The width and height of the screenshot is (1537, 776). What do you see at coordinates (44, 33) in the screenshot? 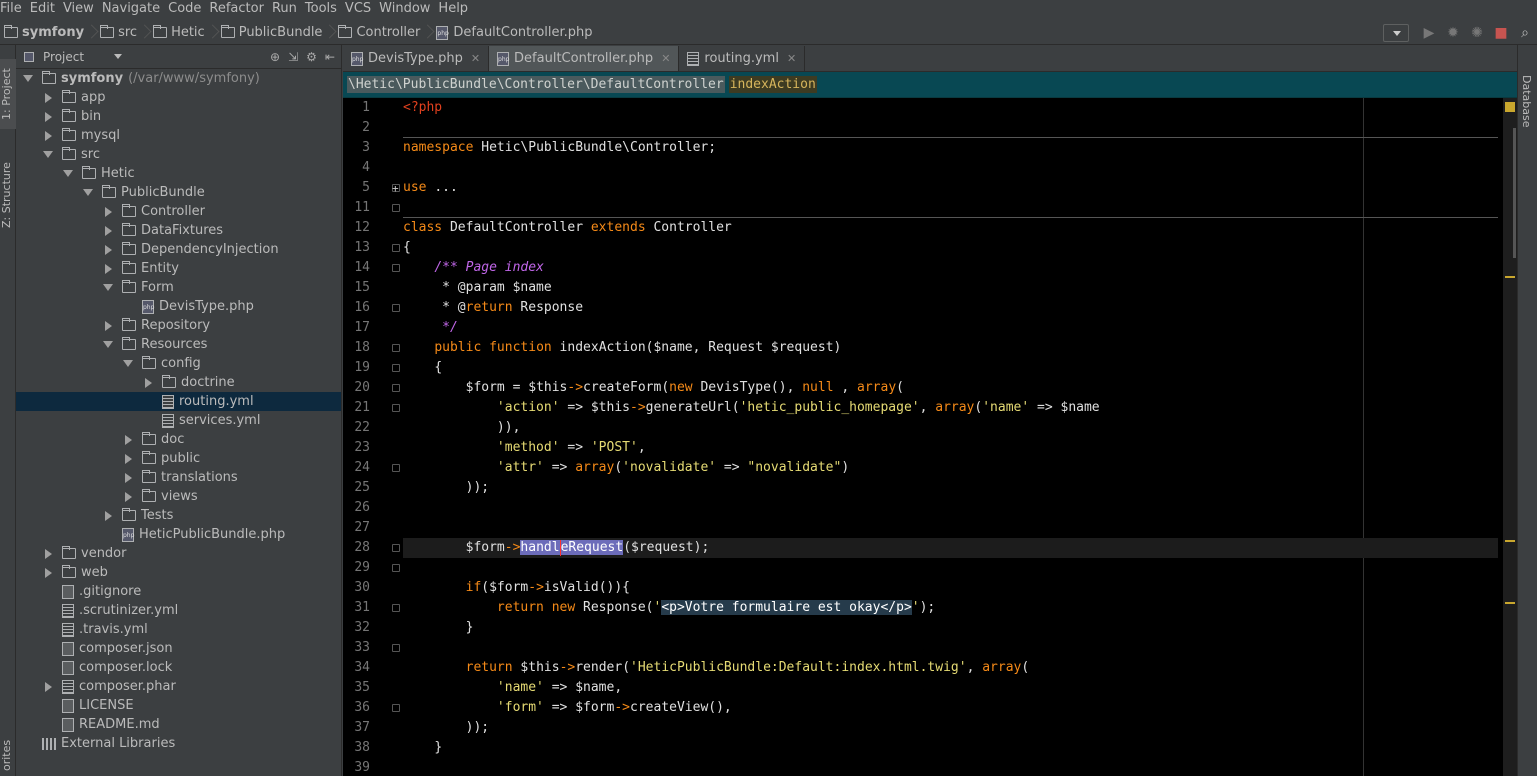
I see `nav-crumb: symfony` at bounding box center [44, 33].